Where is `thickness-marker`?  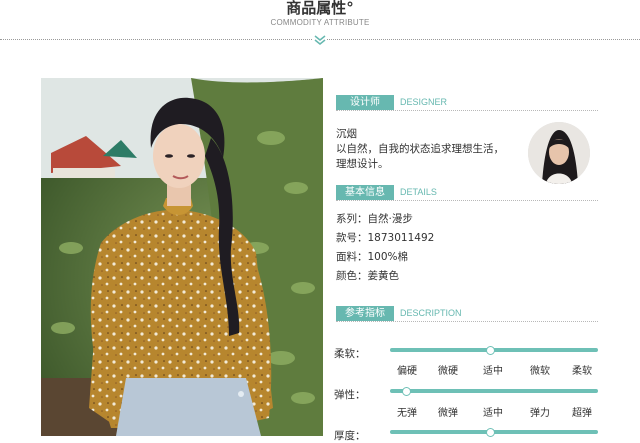 thickness-marker is located at coordinates (490, 432).